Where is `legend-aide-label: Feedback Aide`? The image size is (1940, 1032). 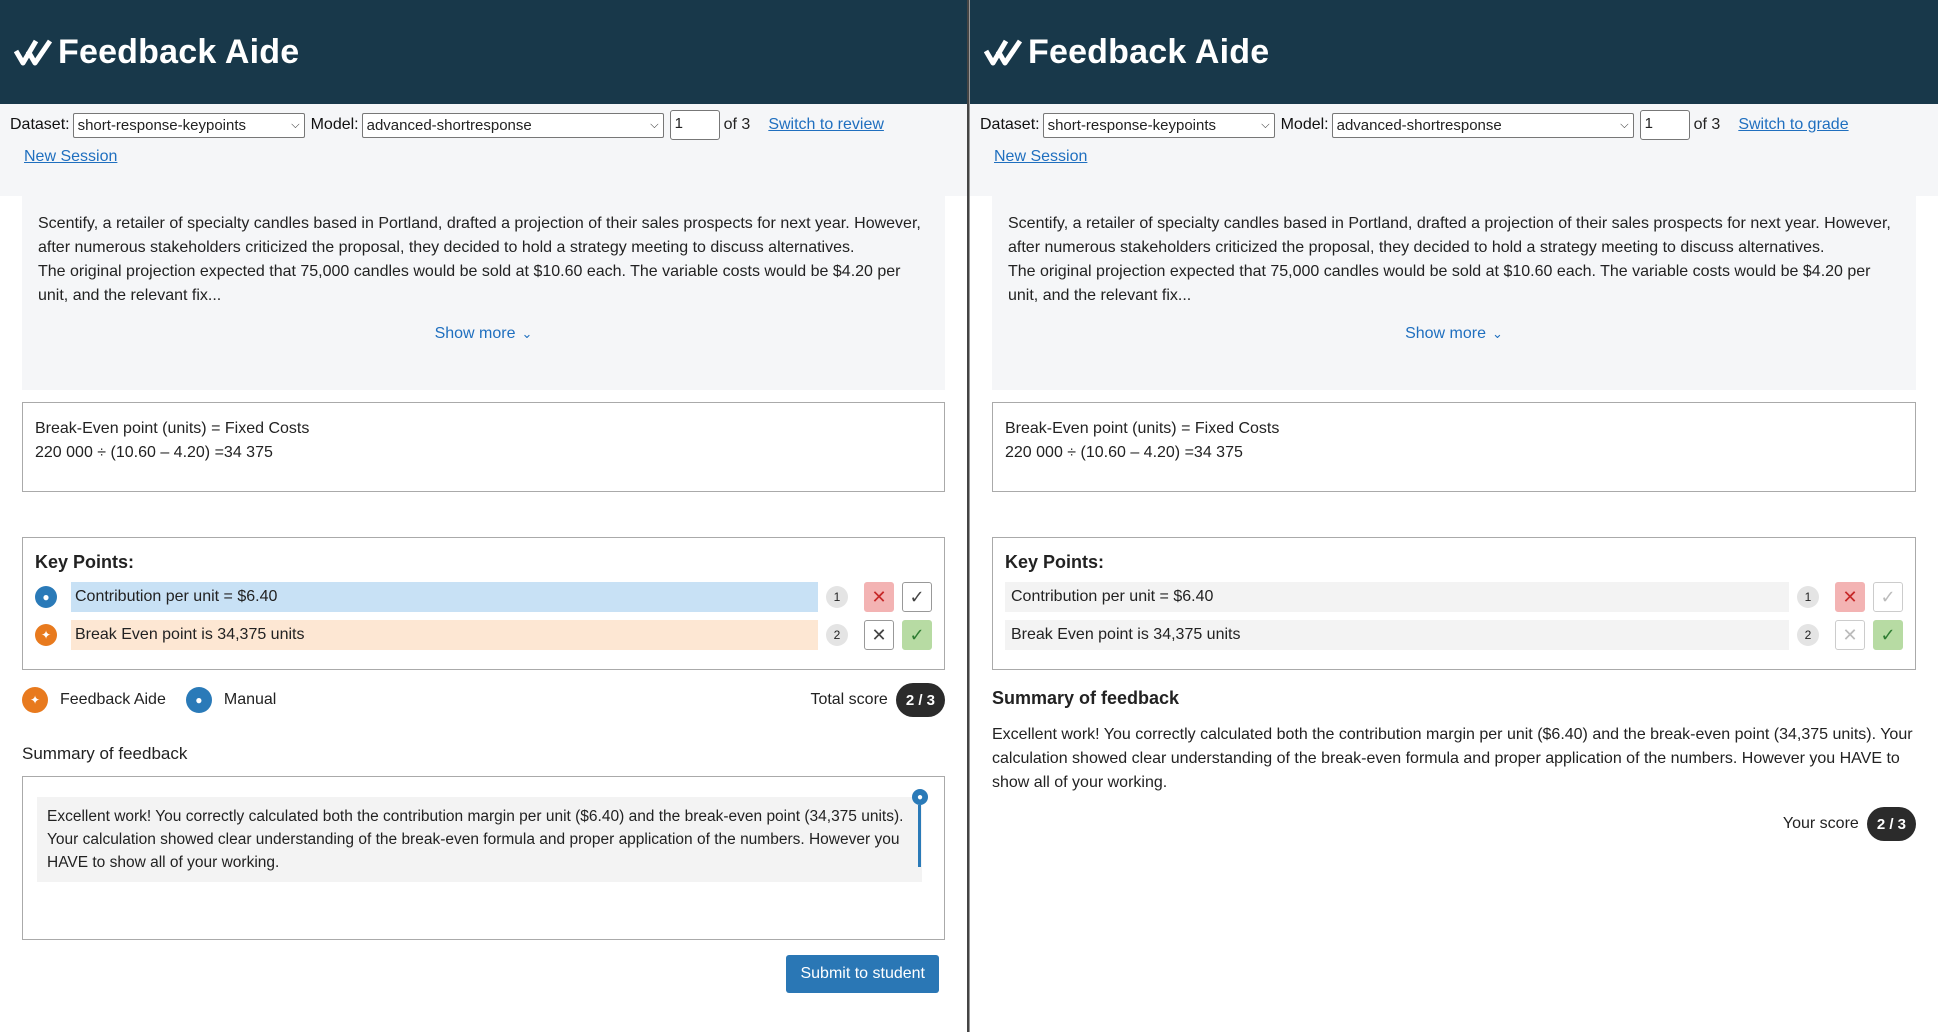 legend-aide-label: Feedback Aide is located at coordinates (113, 699).